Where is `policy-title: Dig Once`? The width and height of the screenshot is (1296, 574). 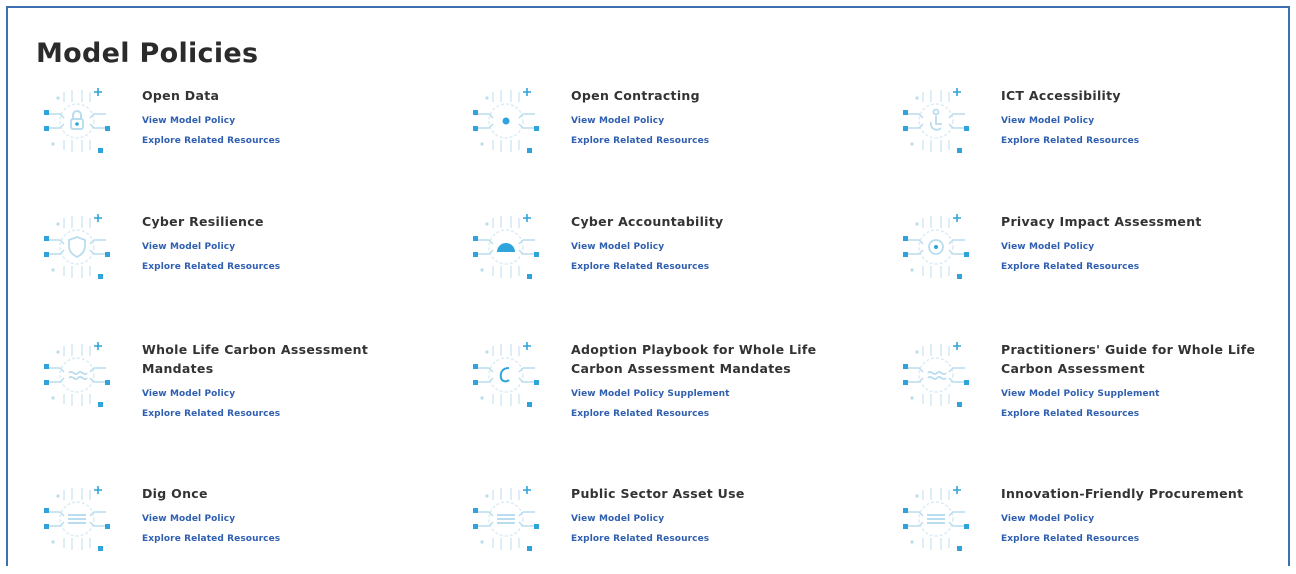
policy-title: Dig Once is located at coordinates (175, 493).